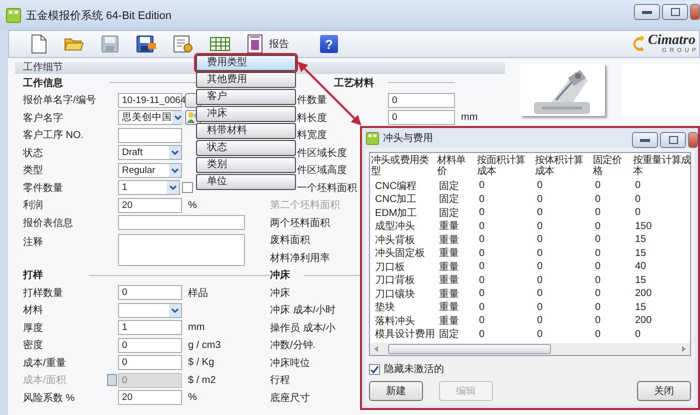  What do you see at coordinates (665, 166) in the screenshot?
I see `column-header: 按重量计算成本` at bounding box center [665, 166].